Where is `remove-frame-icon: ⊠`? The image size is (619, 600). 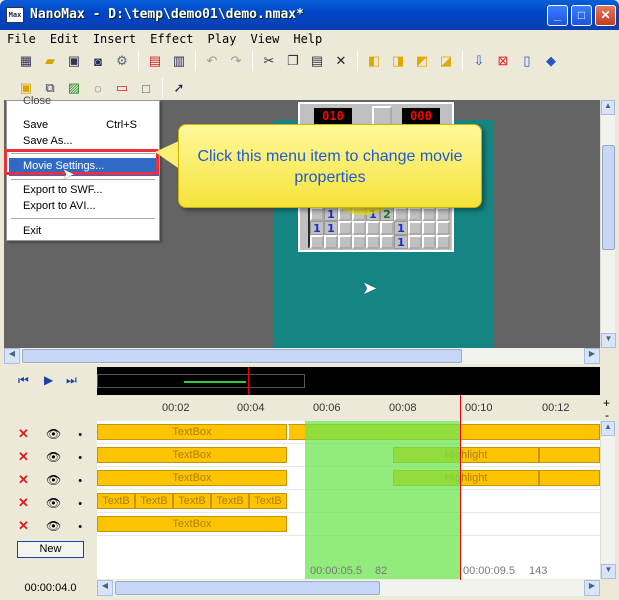
remove-frame-icon: ⊠ is located at coordinates (503, 61).